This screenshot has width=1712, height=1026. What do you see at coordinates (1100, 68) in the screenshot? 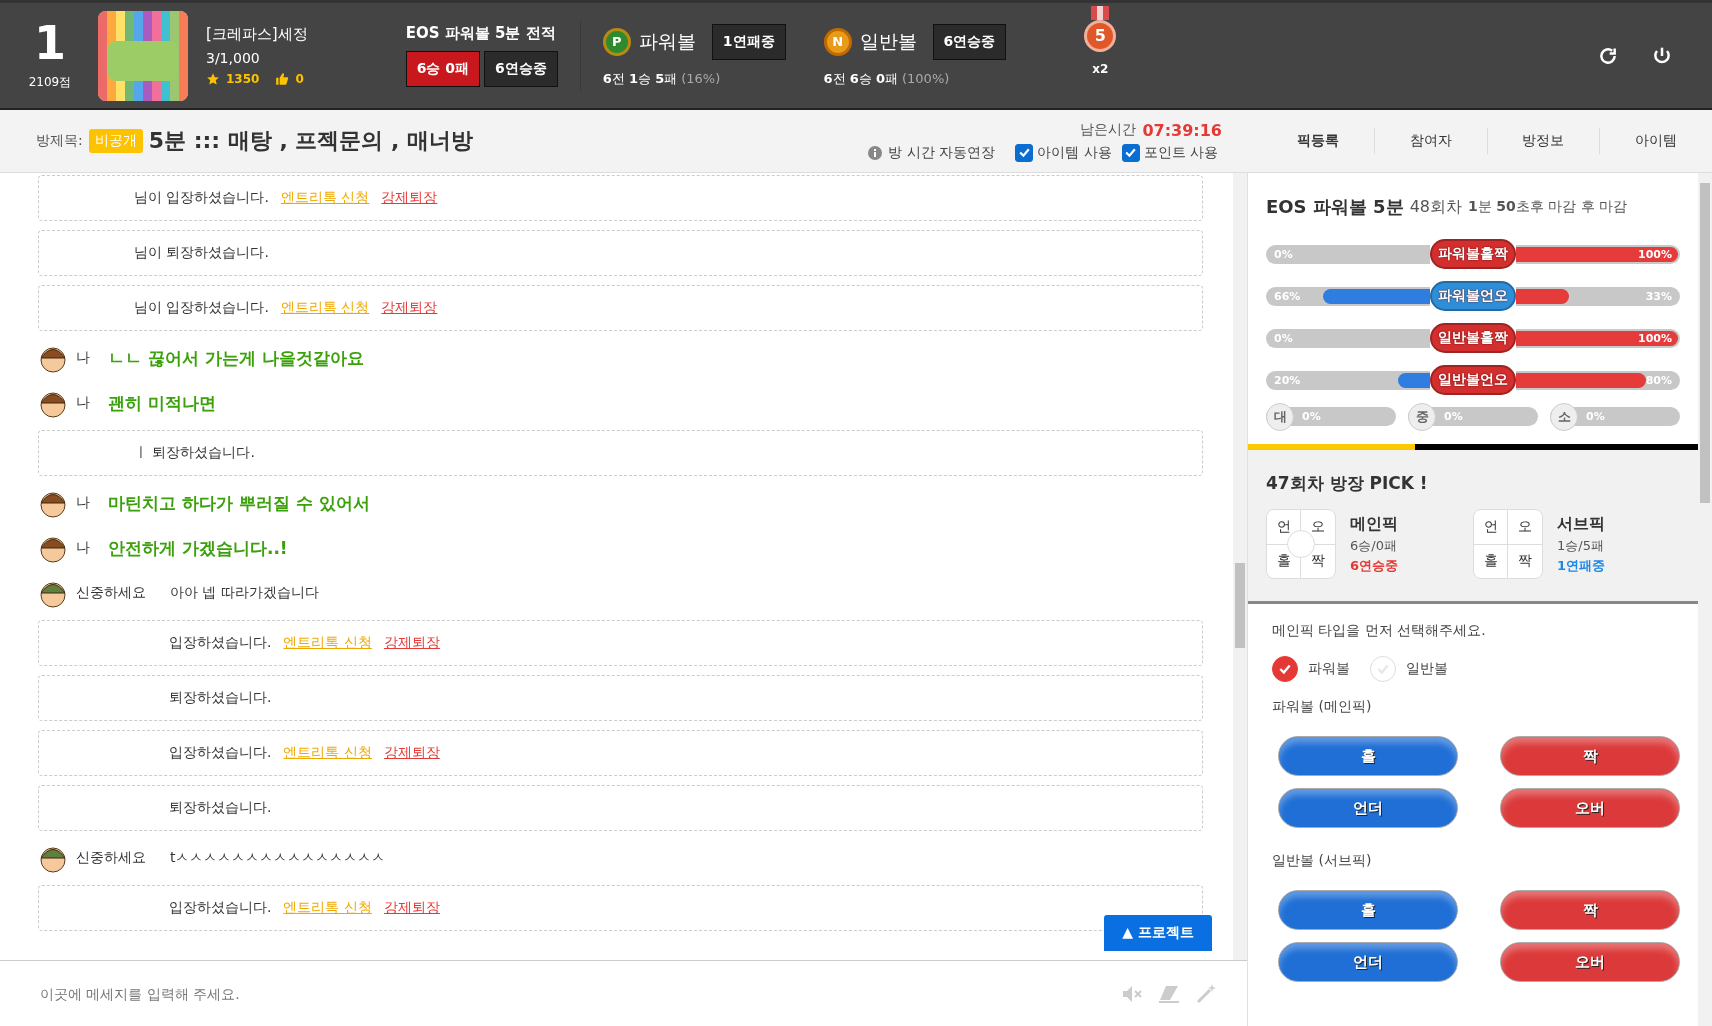
I see `multiplier-text: x2` at bounding box center [1100, 68].